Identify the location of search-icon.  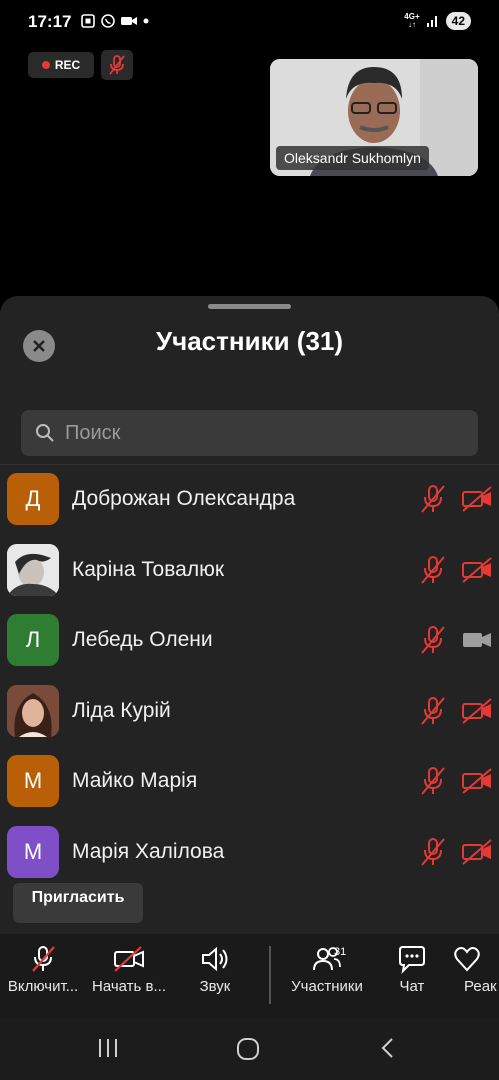
(45, 433).